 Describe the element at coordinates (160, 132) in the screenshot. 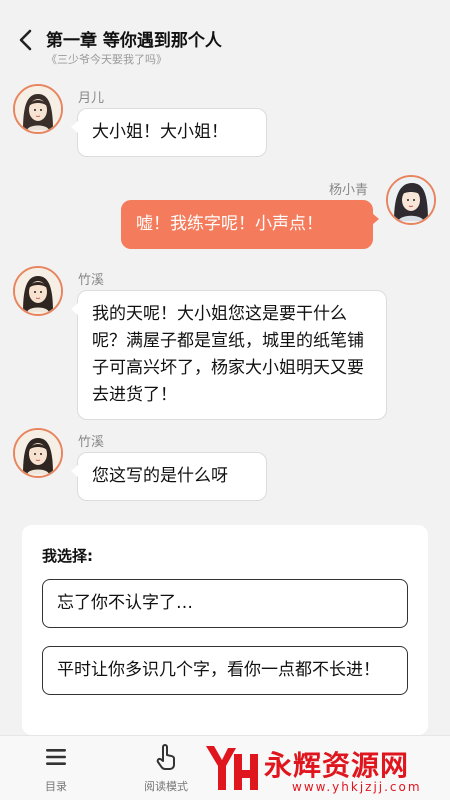

I see `message-text: 大小姐！大小姐！` at that location.